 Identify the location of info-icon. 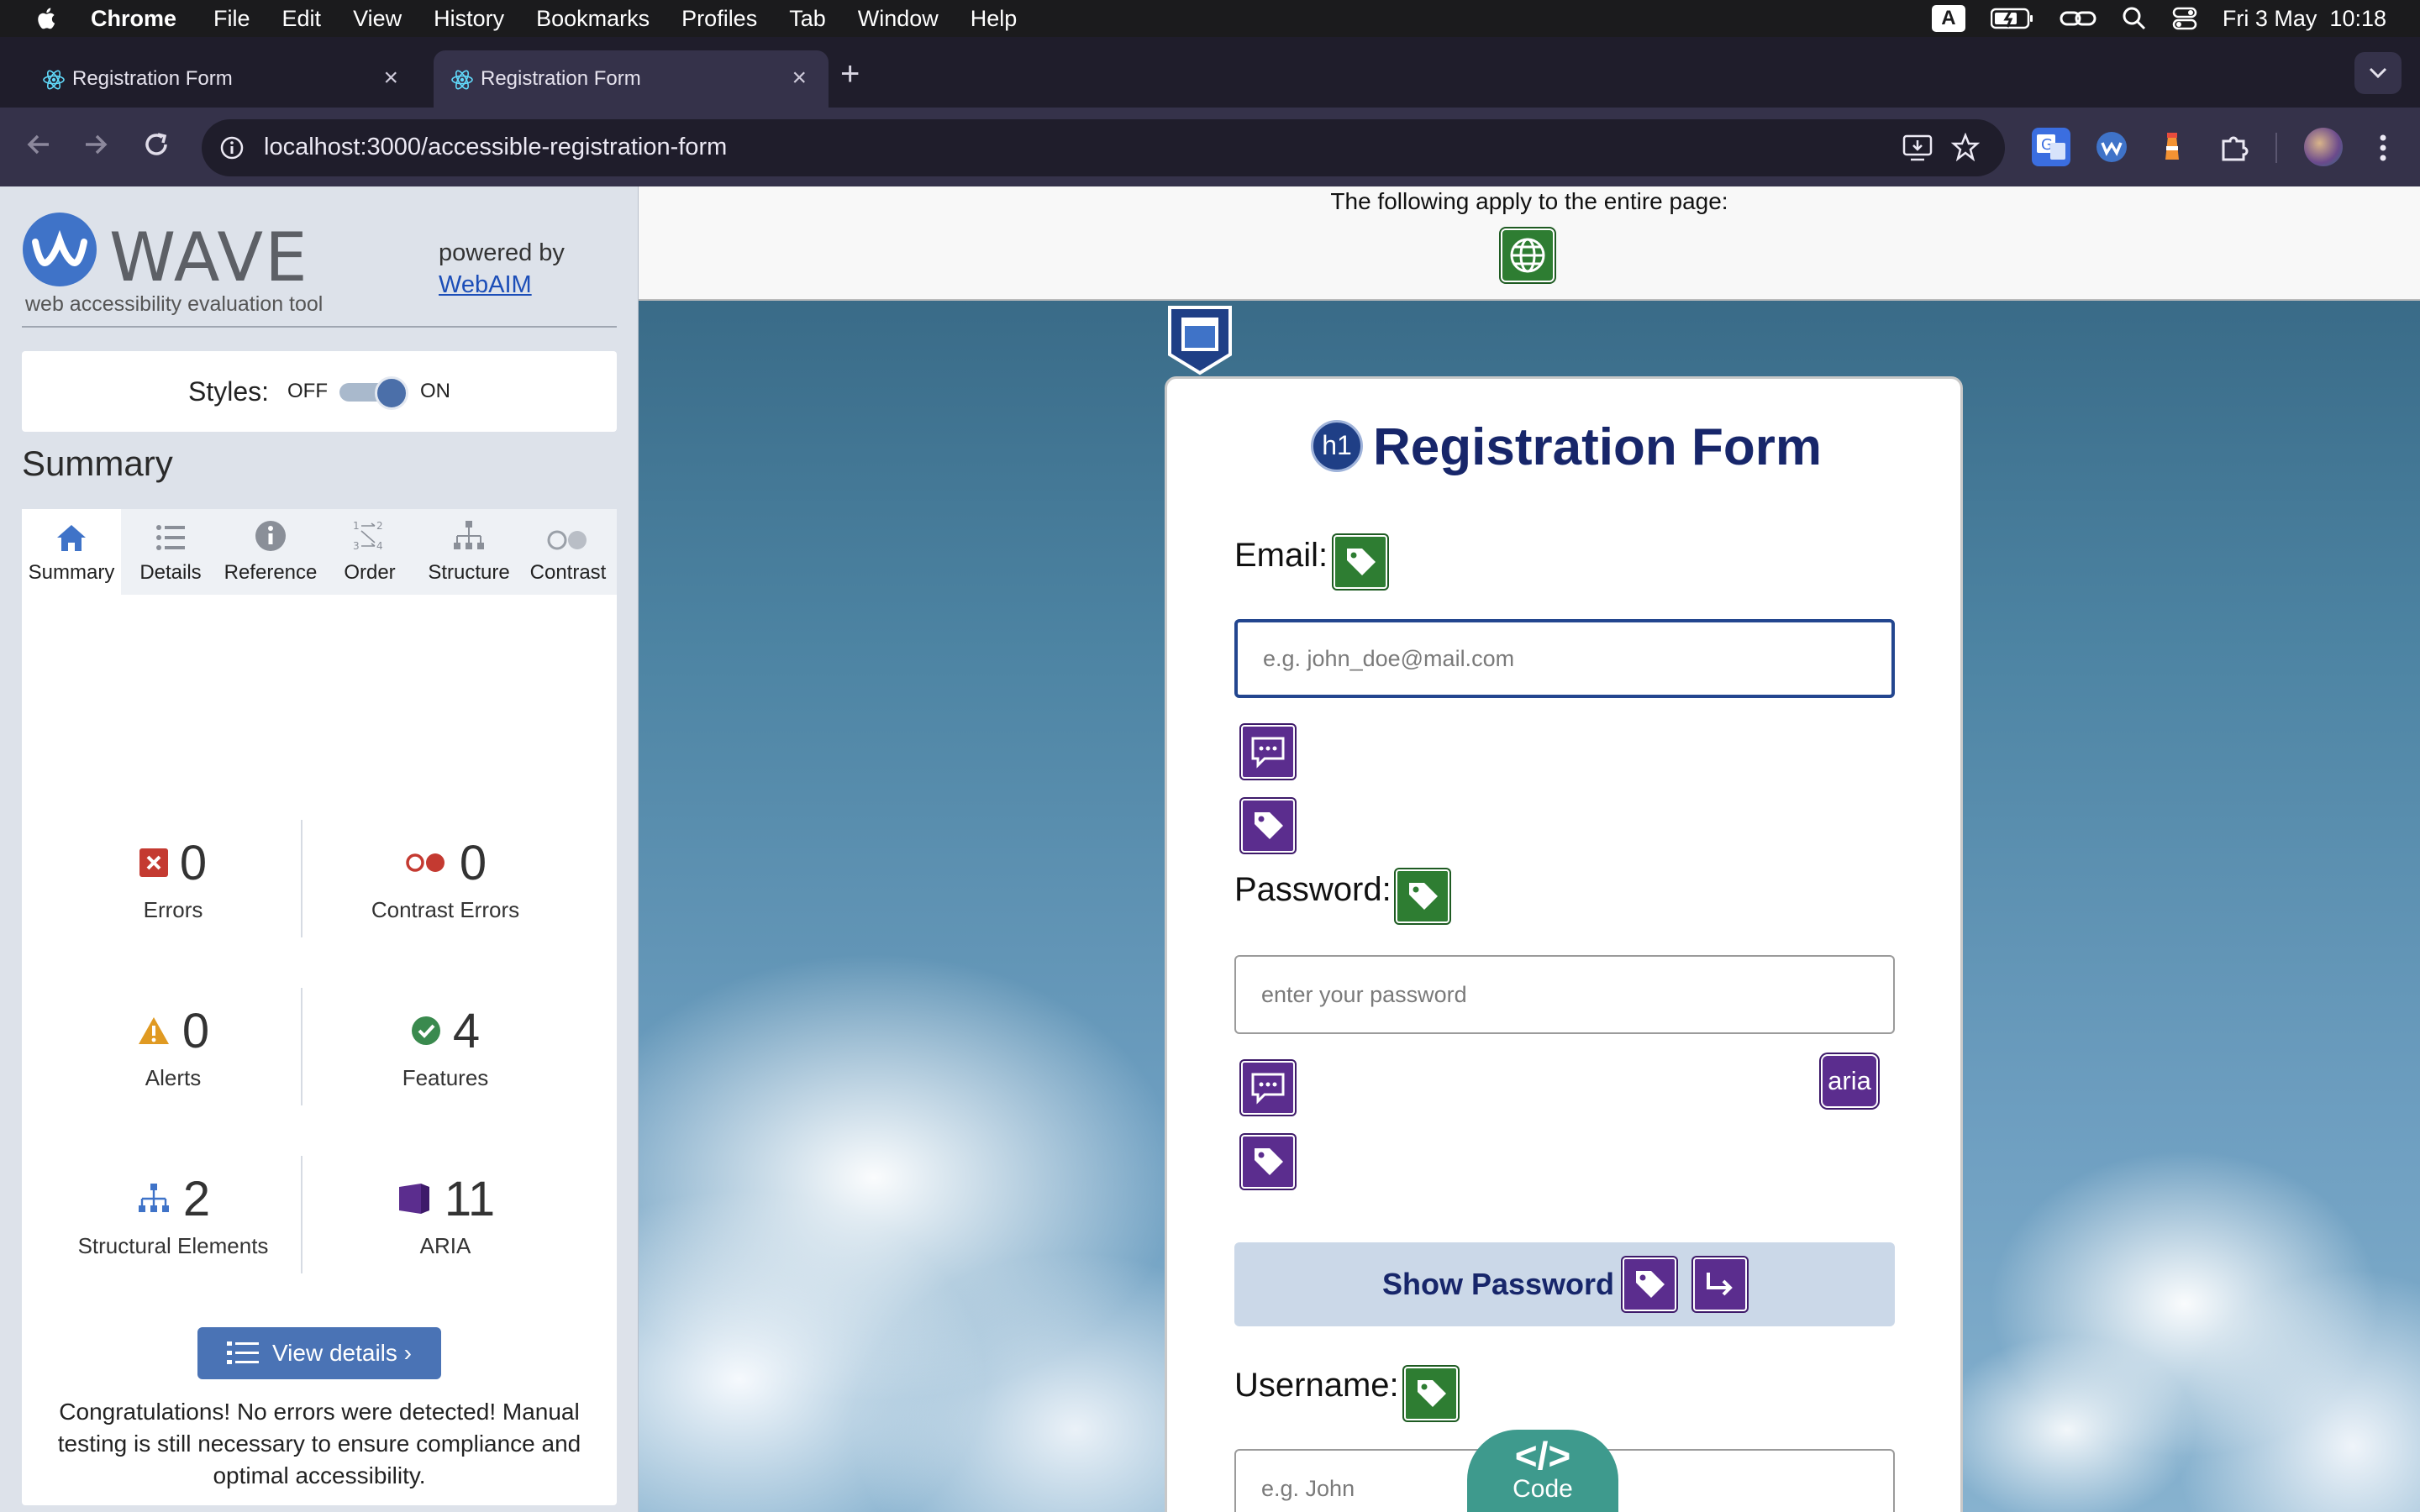
(270, 536).